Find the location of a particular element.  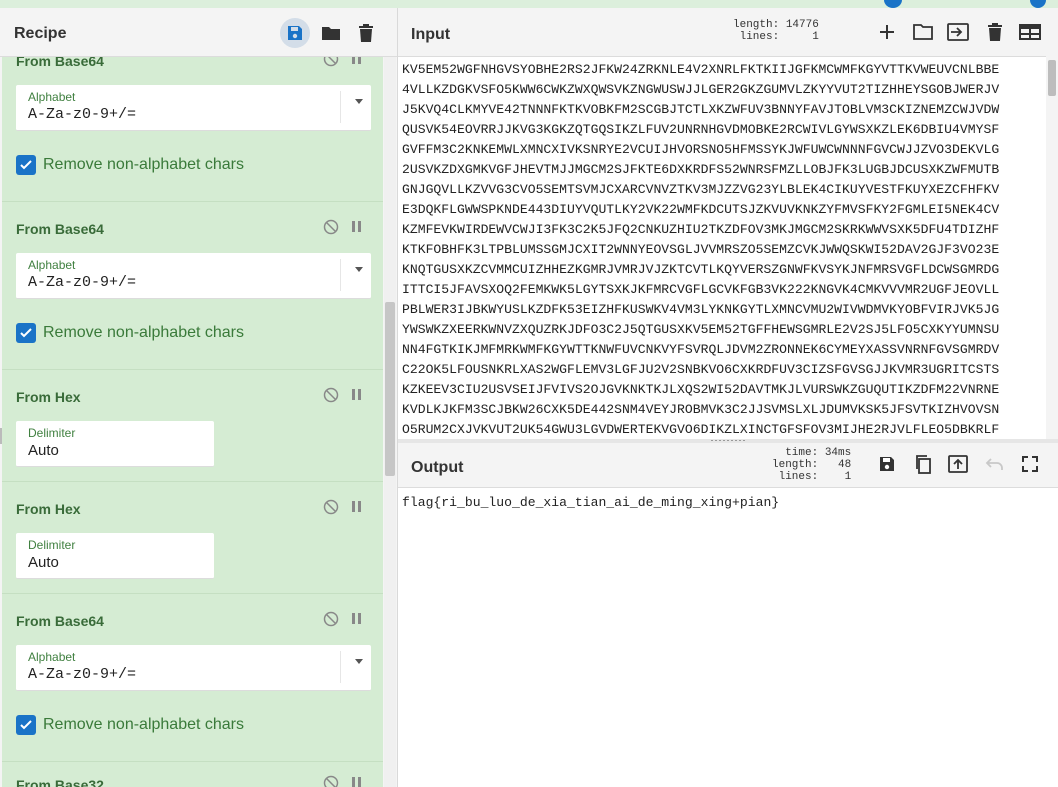

copy-output-button is located at coordinates (923, 464).